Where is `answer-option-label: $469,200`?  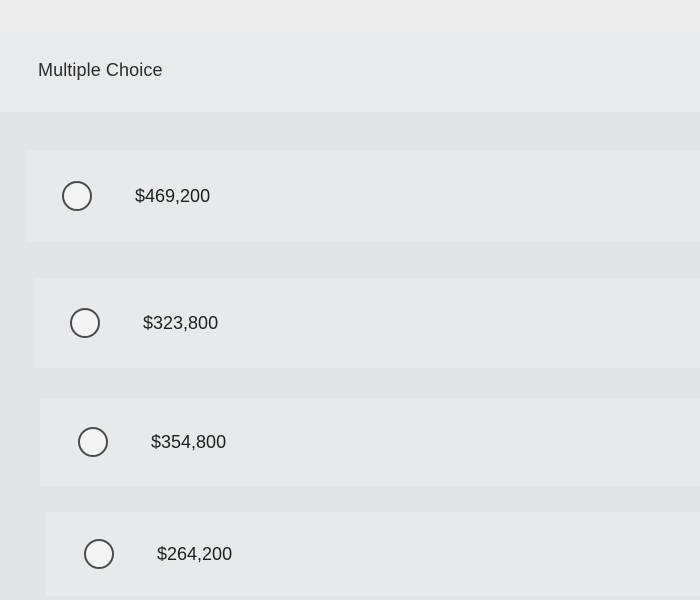
answer-option-label: $469,200 is located at coordinates (173, 195).